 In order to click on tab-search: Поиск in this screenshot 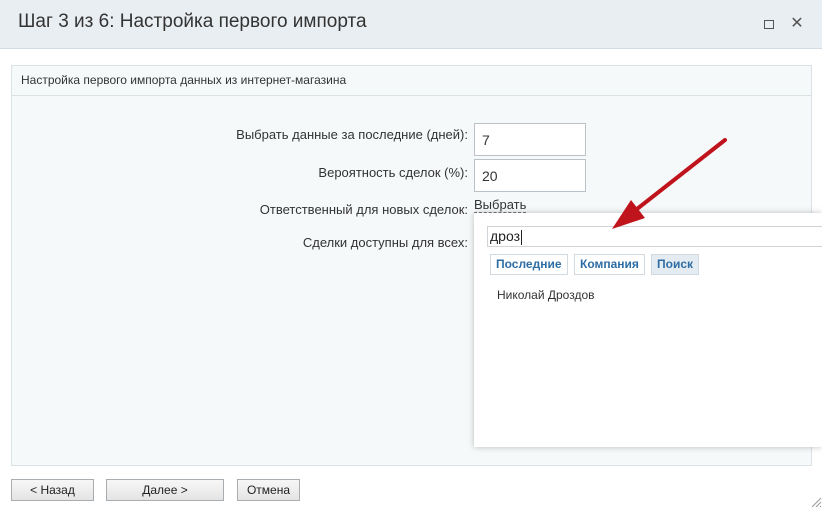, I will do `click(675, 264)`.